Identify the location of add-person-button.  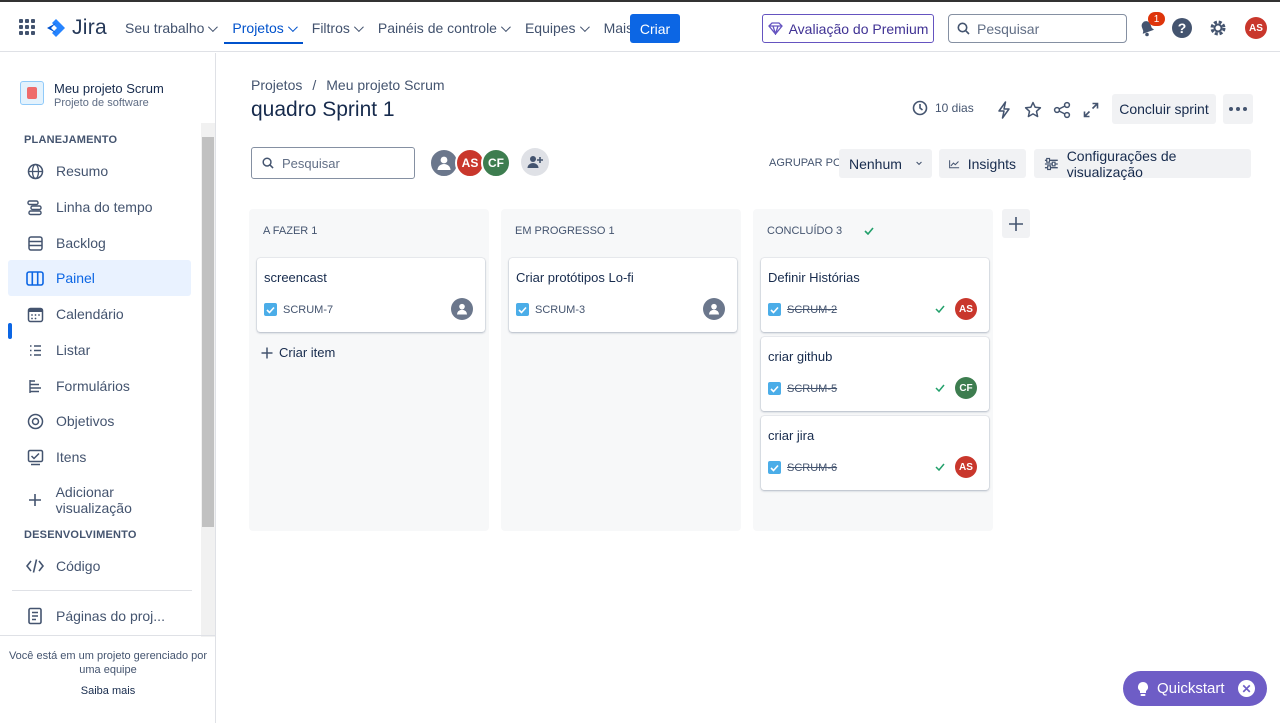
(535, 162).